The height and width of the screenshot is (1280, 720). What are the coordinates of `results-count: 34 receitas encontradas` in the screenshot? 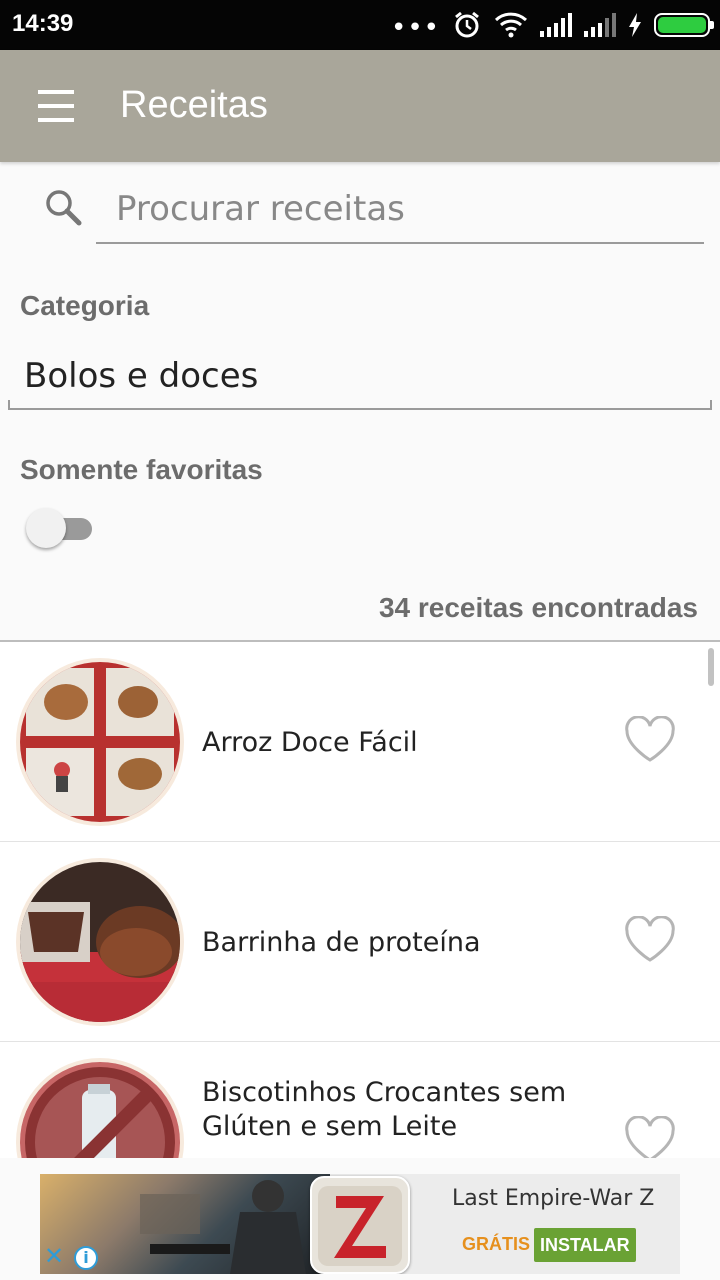 It's located at (538, 607).